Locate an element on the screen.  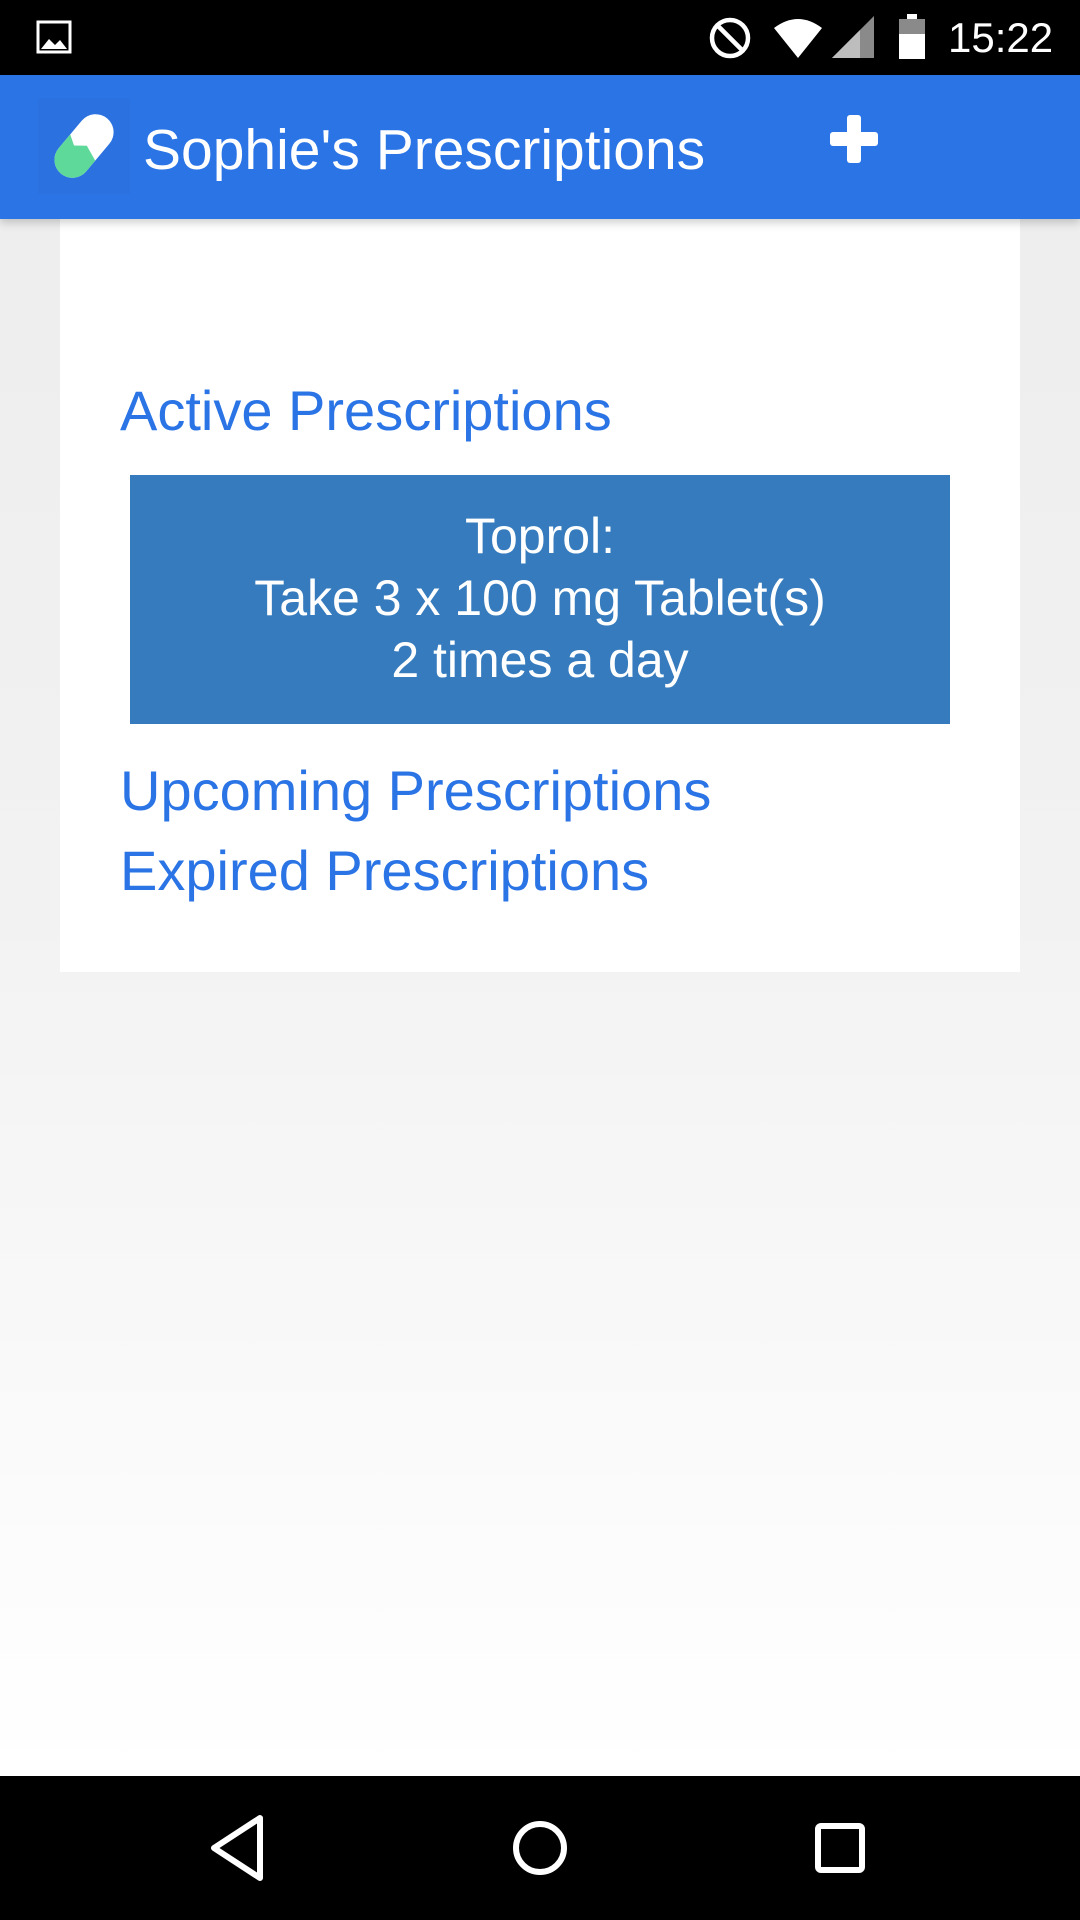
upcoming-prescriptions-link: Upcoming Prescriptions is located at coordinates (415, 791).